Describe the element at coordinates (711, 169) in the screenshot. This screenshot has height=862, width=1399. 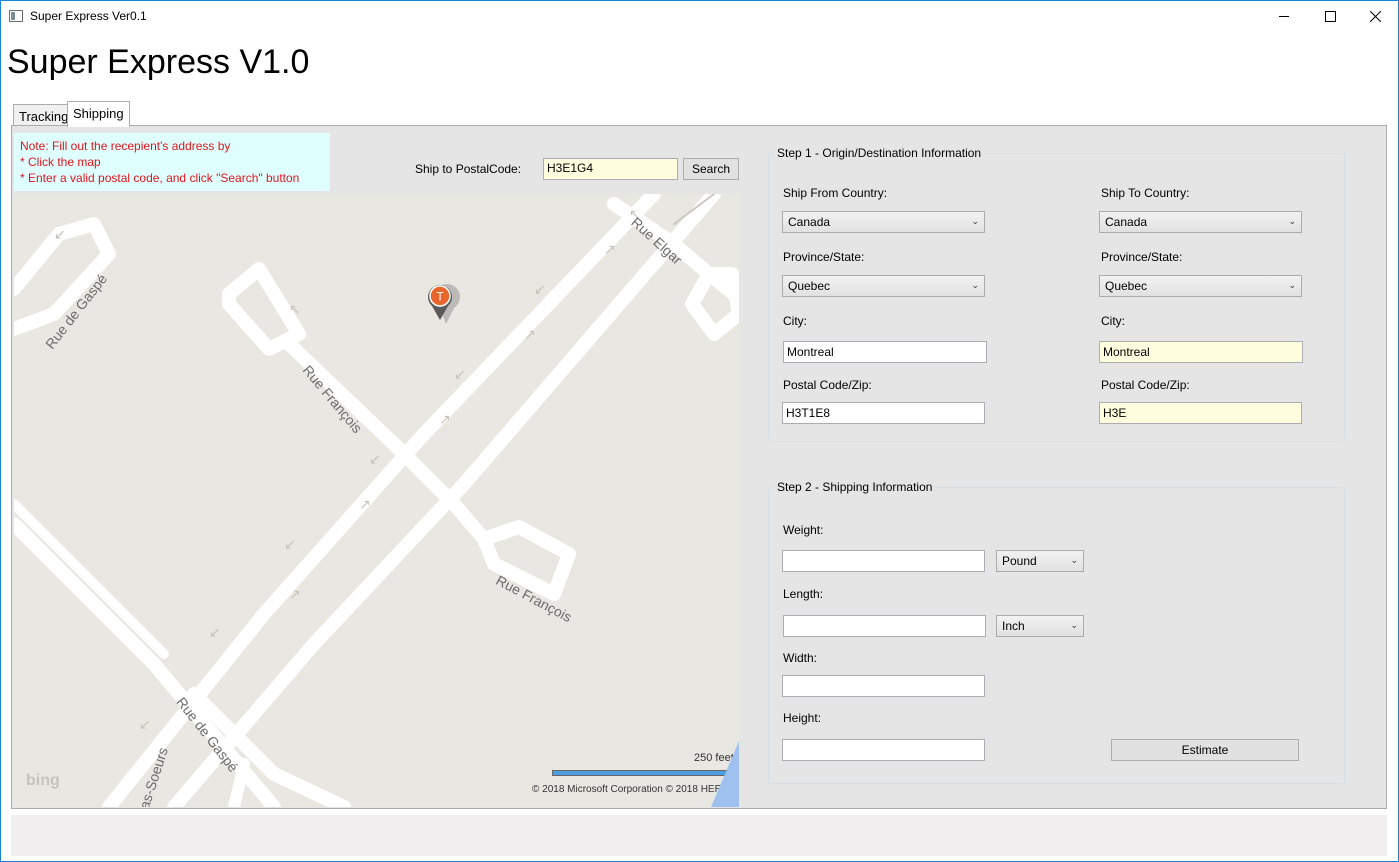
I see `search-button: Search` at that location.